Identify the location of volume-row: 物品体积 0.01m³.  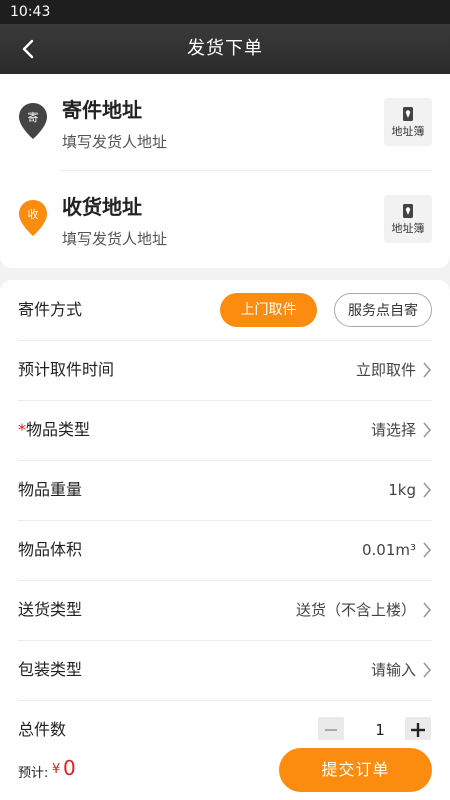
(225, 550).